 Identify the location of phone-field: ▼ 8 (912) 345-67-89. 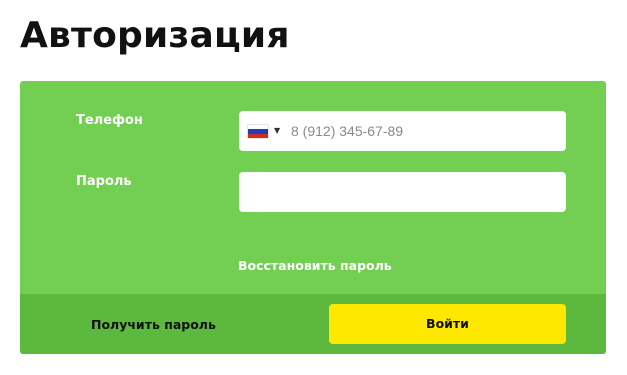
(402, 131).